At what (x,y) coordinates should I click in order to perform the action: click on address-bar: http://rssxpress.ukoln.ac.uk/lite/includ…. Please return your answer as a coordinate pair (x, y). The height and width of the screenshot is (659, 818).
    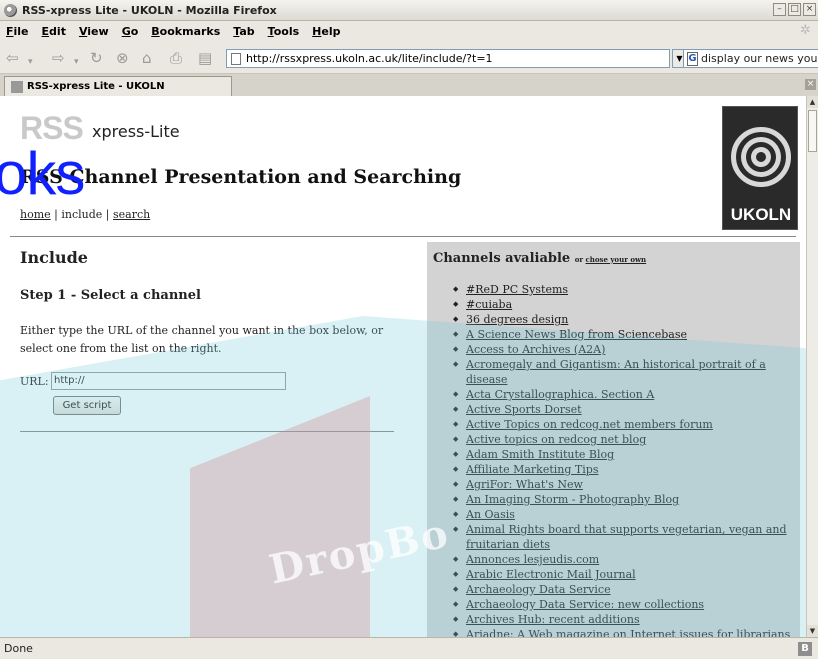
    Looking at the image, I should click on (448, 58).